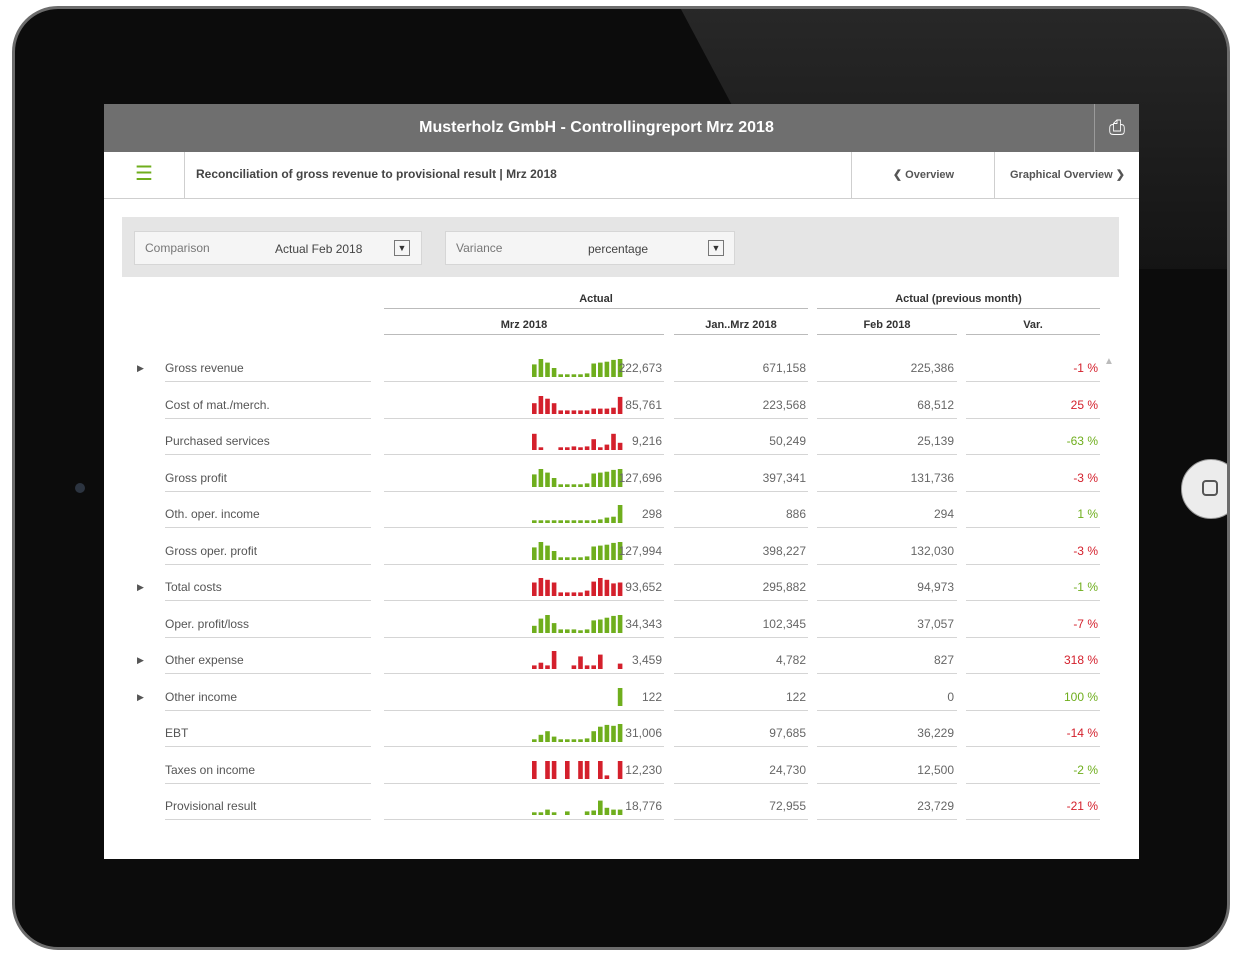  I want to click on table-row: ▶ Gross revenue 222,673 671,158 225,386 -1 %, so click(621, 372).